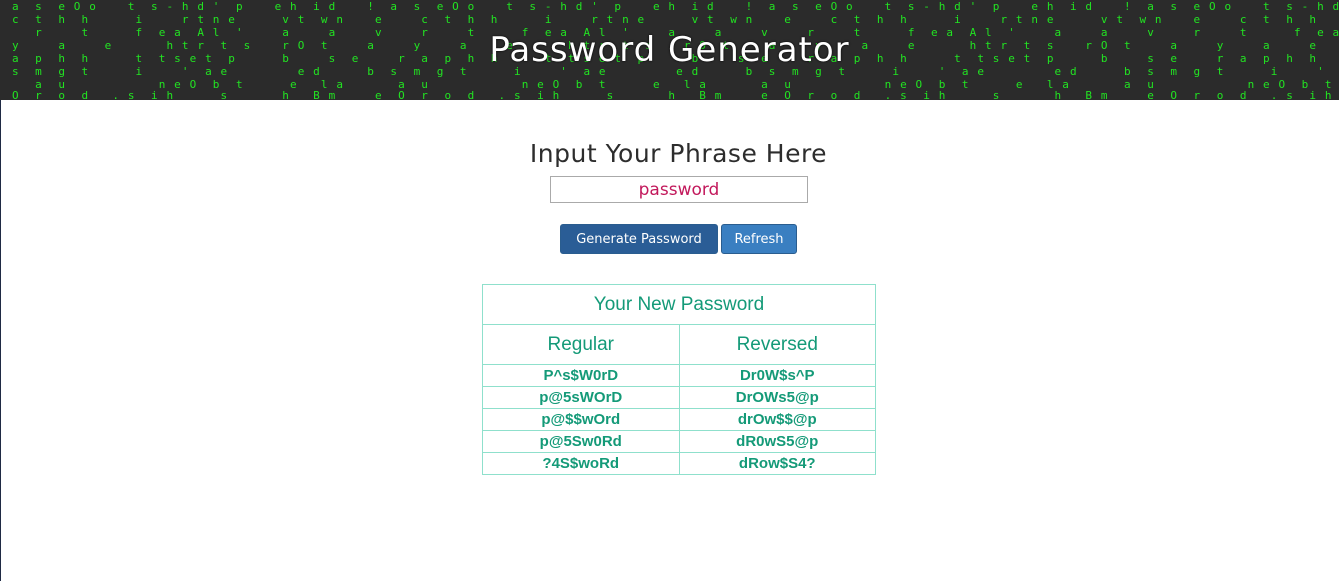 Image resolution: width=1339 pixels, height=581 pixels. I want to click on regular-password-cell: ?4S$woRd, so click(581, 463).